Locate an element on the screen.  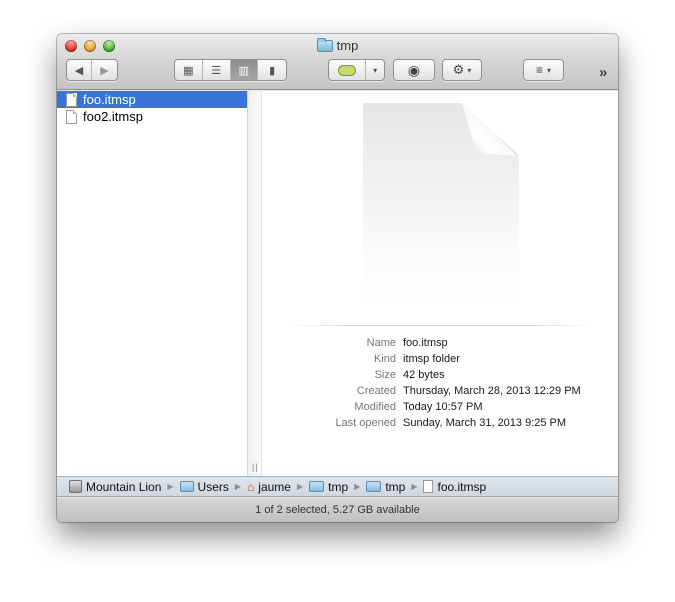
info-row-size: Size 42 bytes is located at coordinates (440, 375).